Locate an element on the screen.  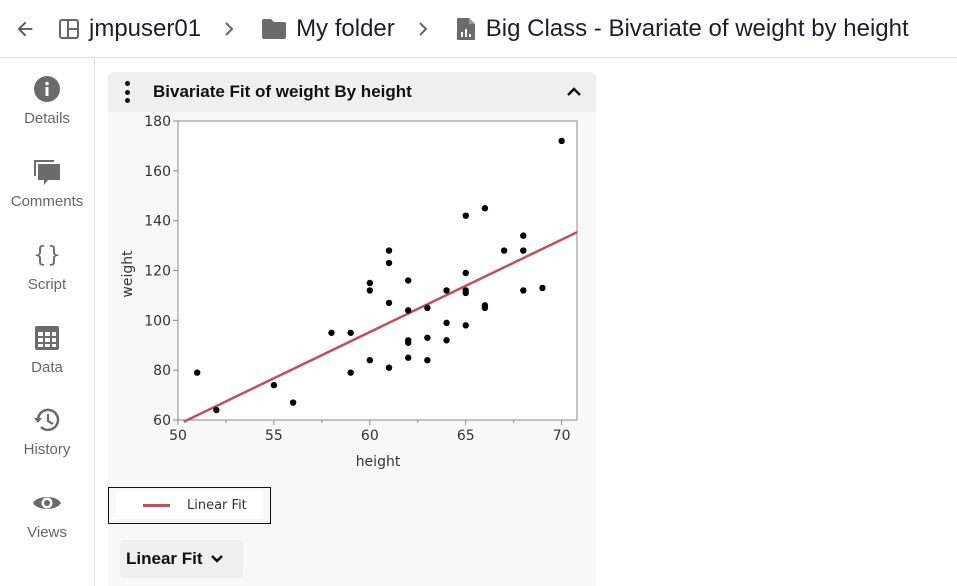
x-tick-label: 60 is located at coordinates (370, 436).